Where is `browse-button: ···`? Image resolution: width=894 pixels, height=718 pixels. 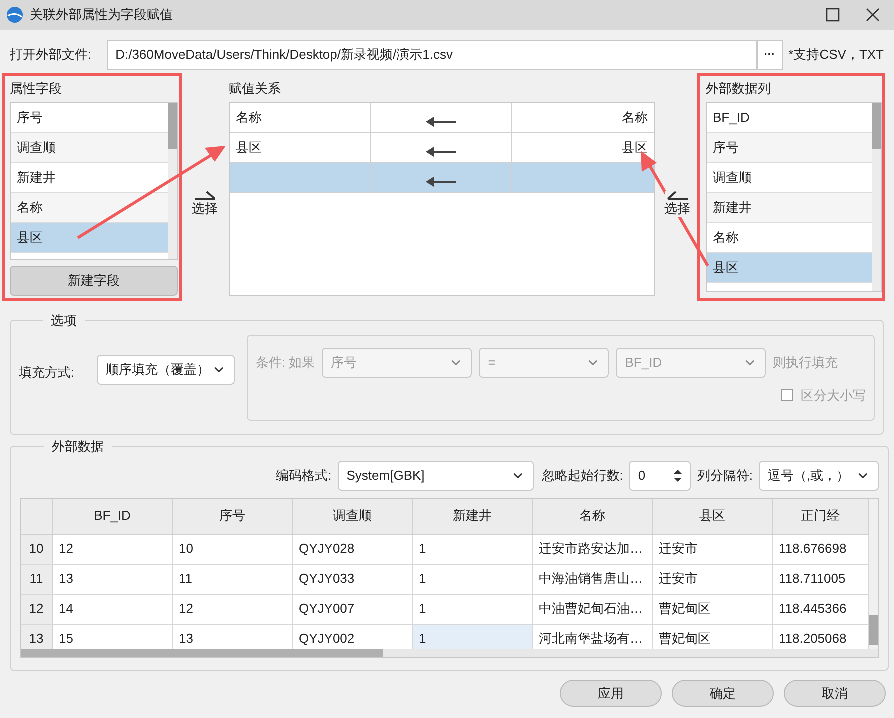
browse-button: ··· is located at coordinates (769, 55).